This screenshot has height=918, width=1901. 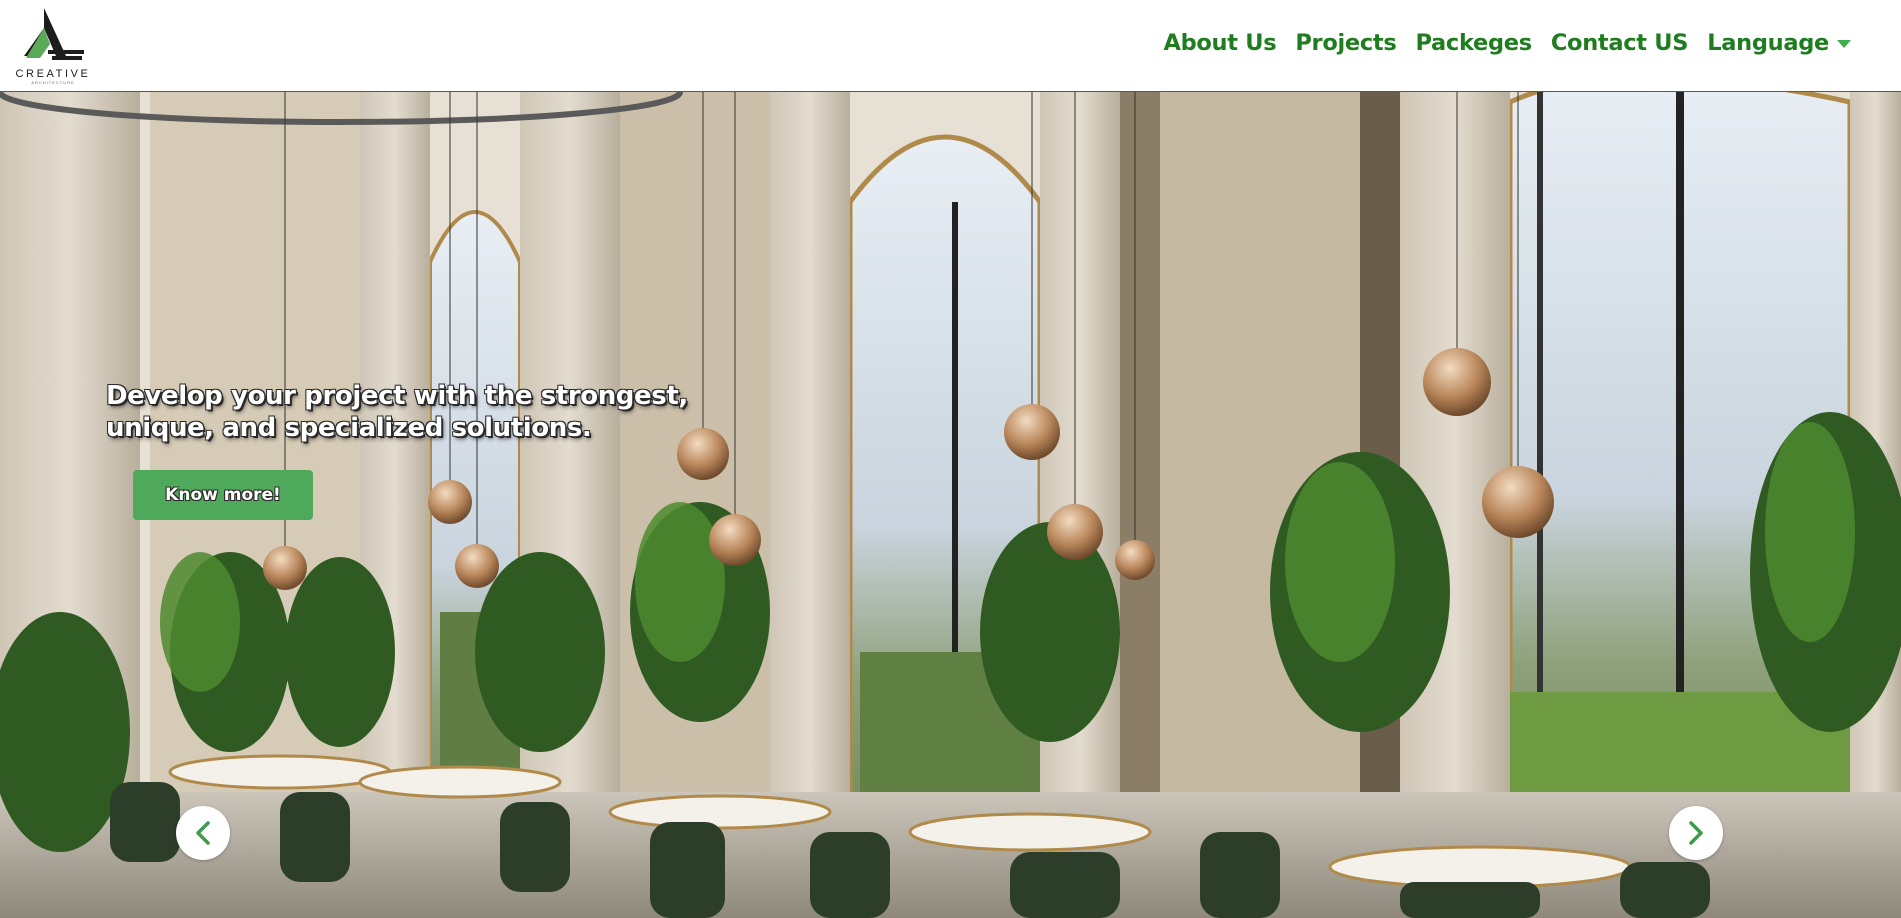 I want to click on brand-name: CREATIVE, so click(x=53, y=74).